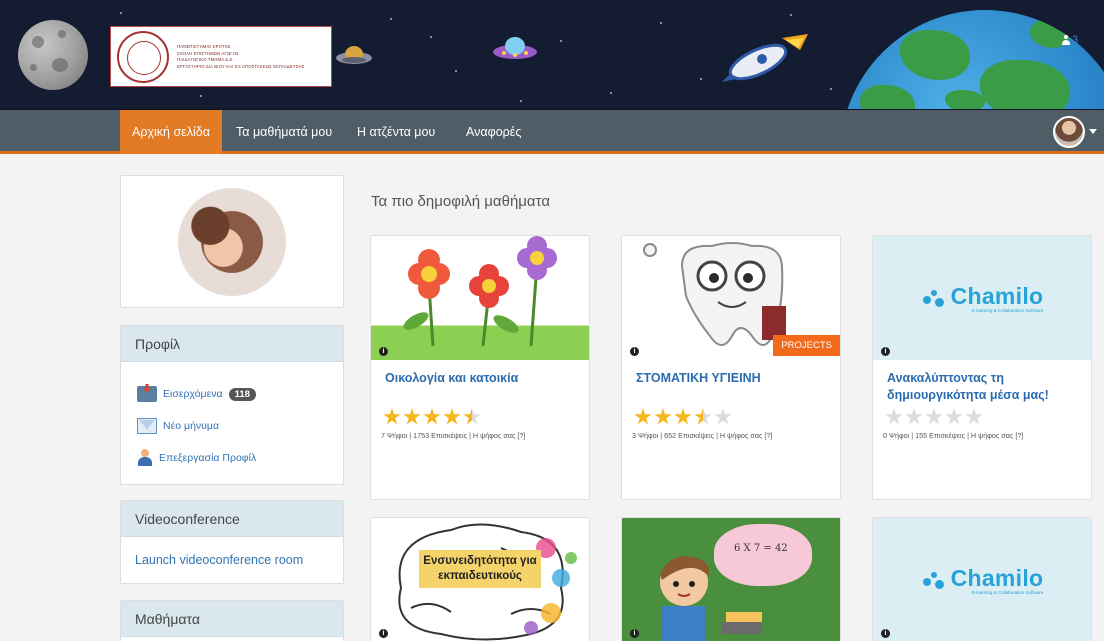  I want to click on course-title: ΣΤΟΜΑΤΙΚΗ ΥΓΙΕΙΝΗ, so click(731, 373).